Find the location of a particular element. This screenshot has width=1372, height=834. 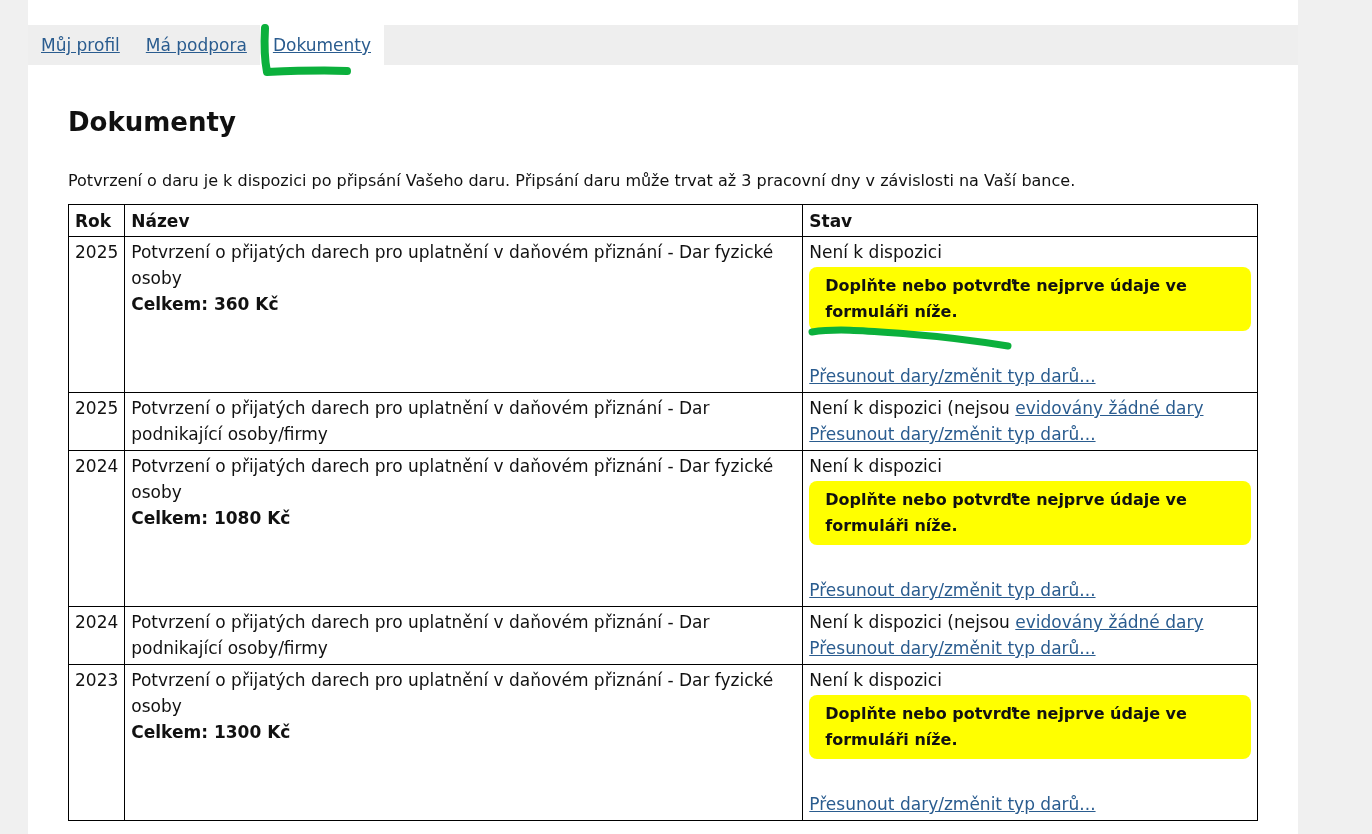

column-header: Rok is located at coordinates (96, 220).